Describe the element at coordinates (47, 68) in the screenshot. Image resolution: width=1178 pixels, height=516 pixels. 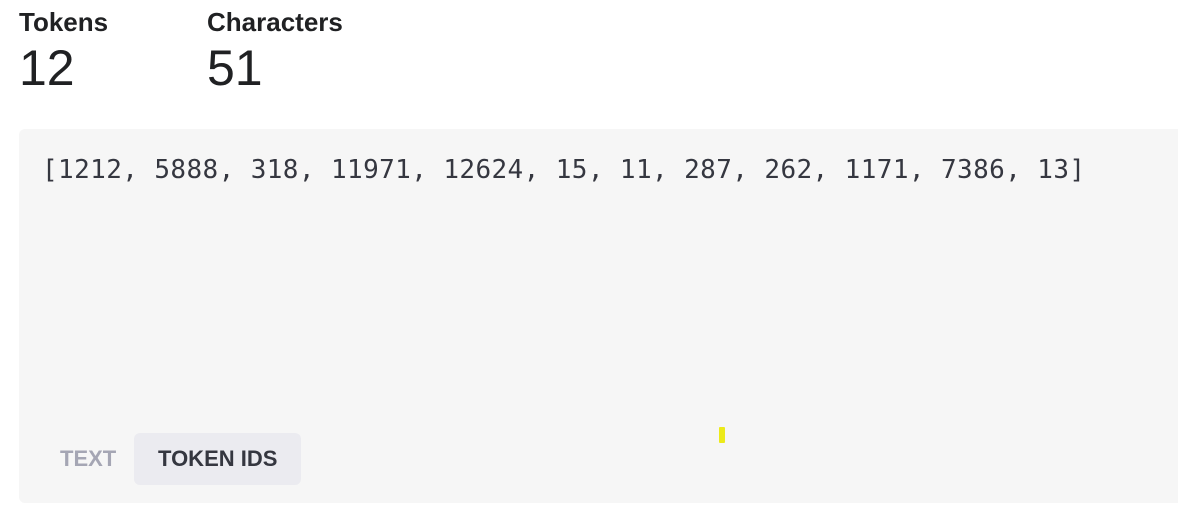
I see `tokens-count: 12` at that location.